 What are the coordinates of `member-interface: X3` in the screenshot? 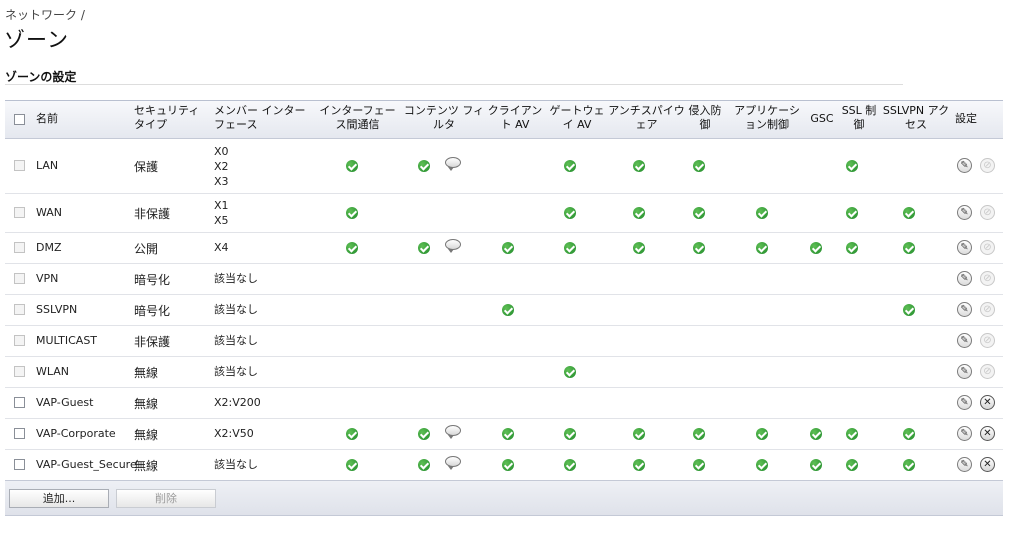 It's located at (221, 181).